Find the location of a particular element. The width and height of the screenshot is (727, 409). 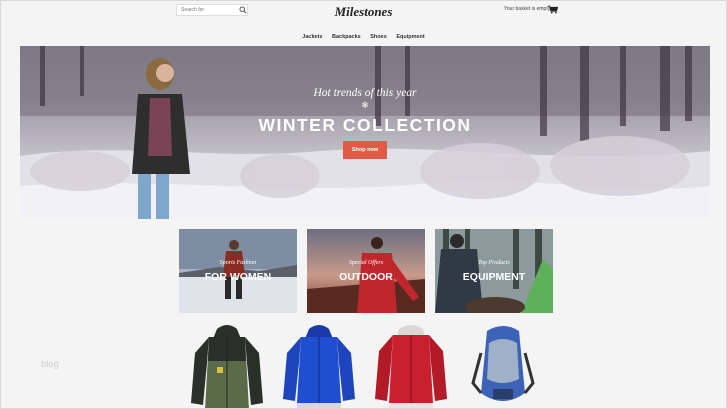

category-outdoor-subtitle: Special Offers is located at coordinates (366, 263).